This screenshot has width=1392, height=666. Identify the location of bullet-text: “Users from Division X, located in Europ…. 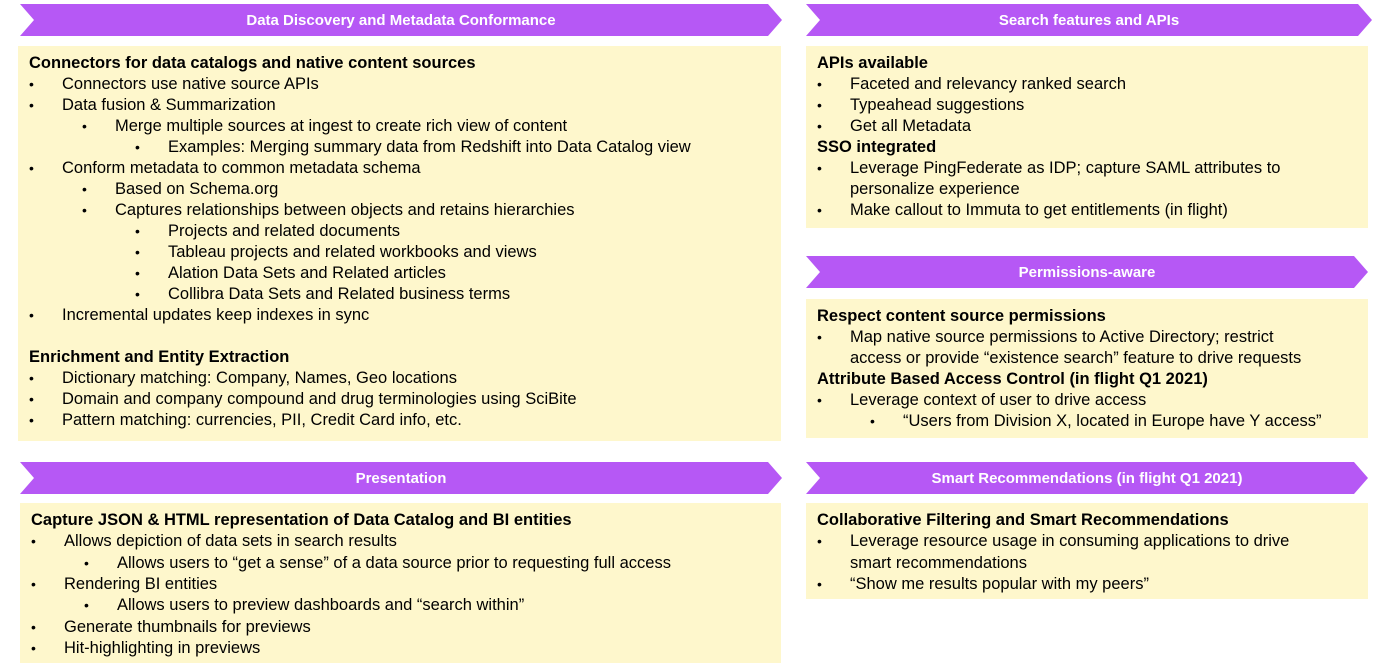
(1112, 421).